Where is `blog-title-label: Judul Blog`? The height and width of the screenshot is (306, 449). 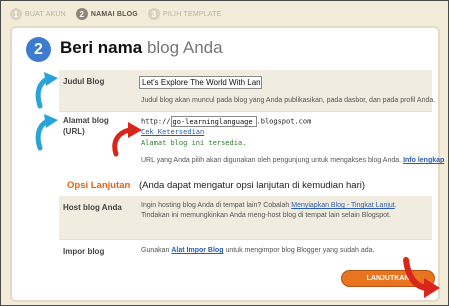 blog-title-label: Judul Blog is located at coordinates (84, 81).